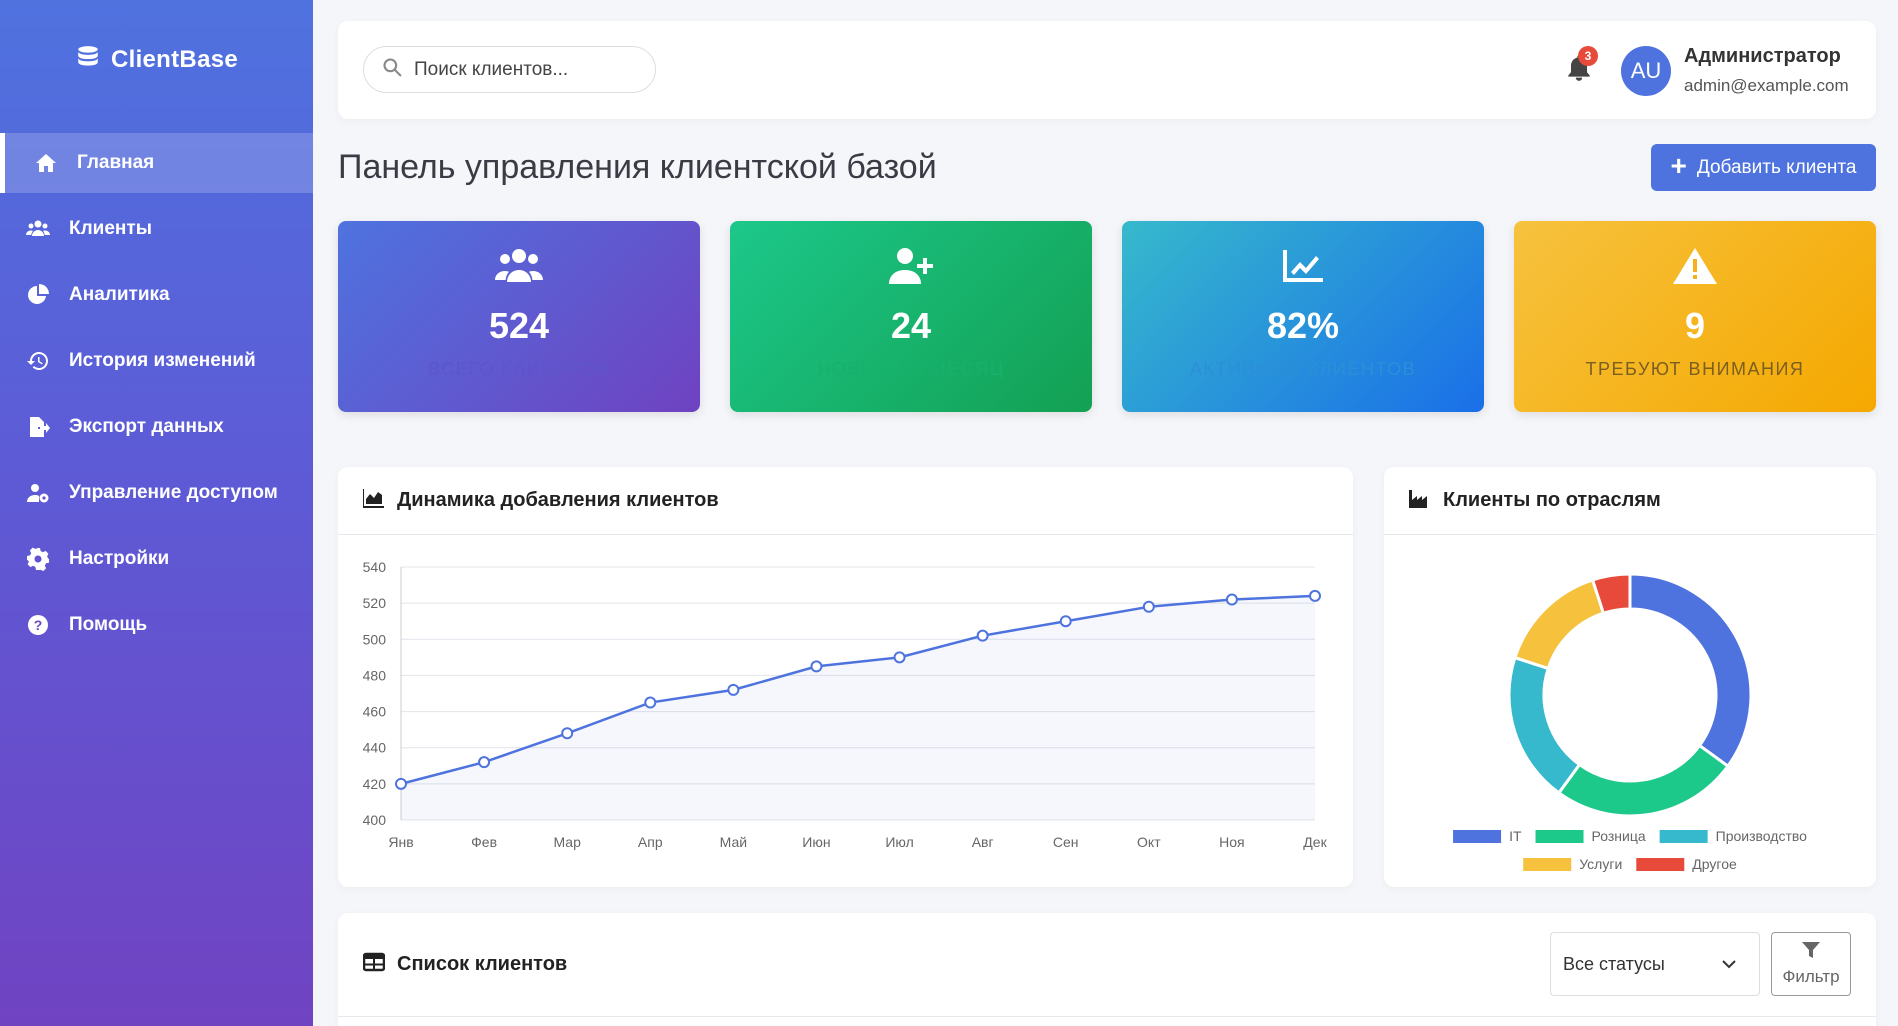  I want to click on sidebar-item-label: Управление доступом, so click(173, 492).